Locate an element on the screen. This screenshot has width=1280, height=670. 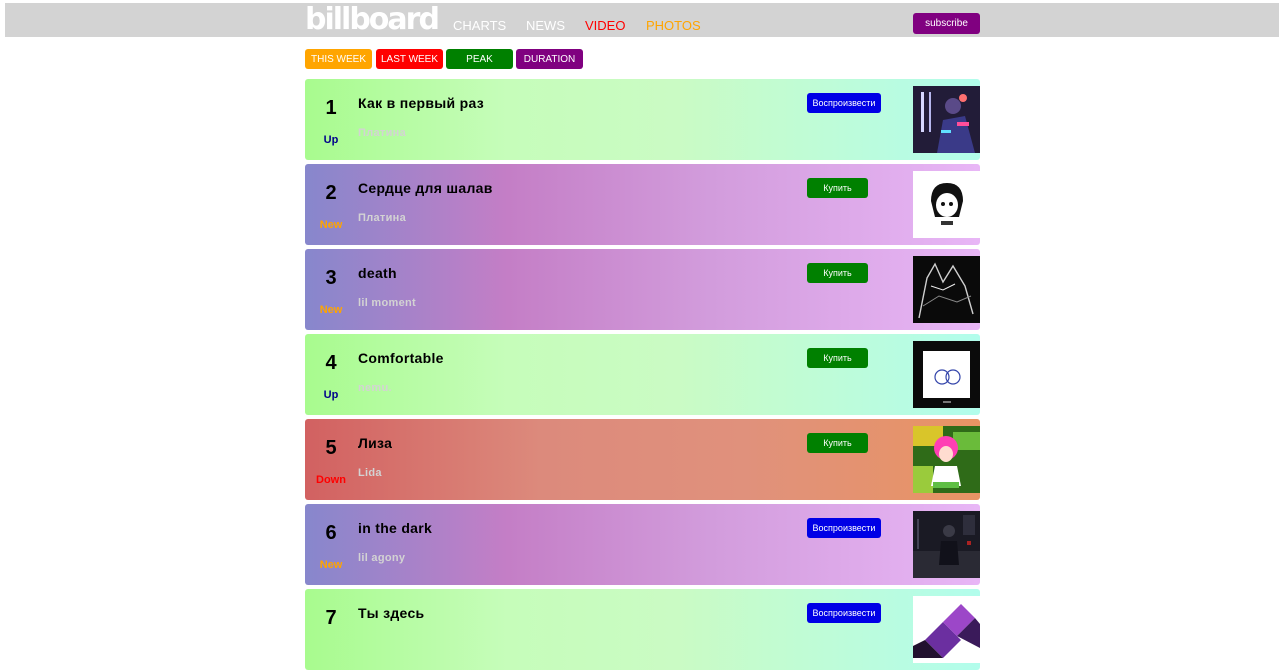
artist-name: lil moment is located at coordinates (387, 303).